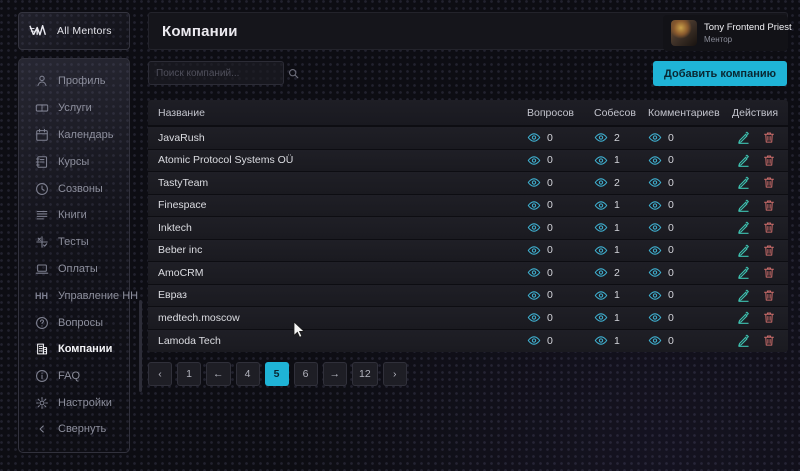 This screenshot has width=800, height=471. What do you see at coordinates (41, 376) in the screenshot?
I see `info-icon` at bounding box center [41, 376].